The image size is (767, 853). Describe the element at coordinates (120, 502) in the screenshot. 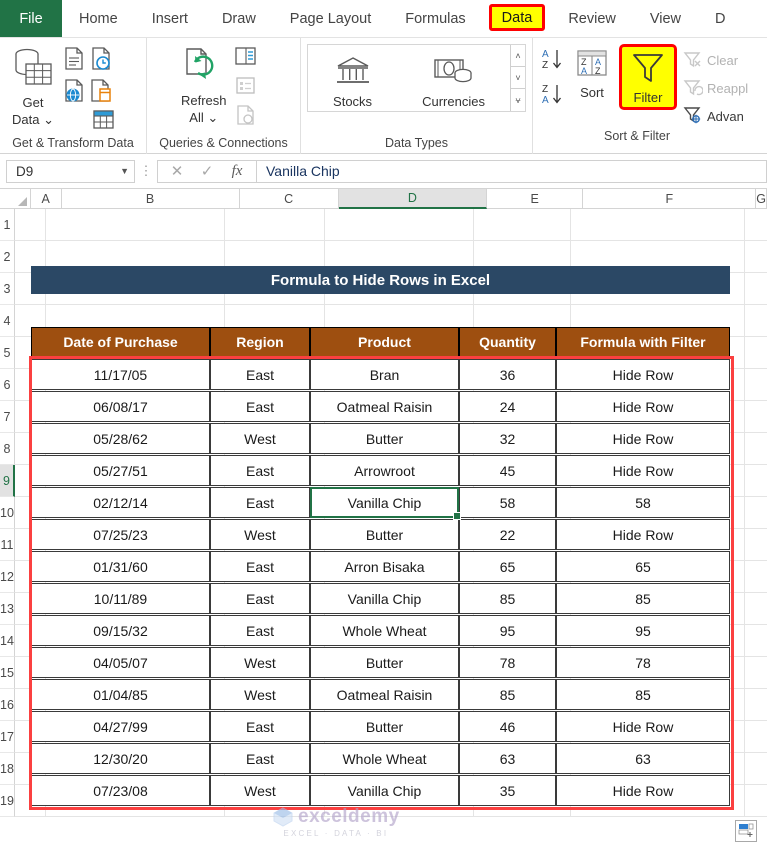

I see `table-data-cell: 02/12/14` at that location.